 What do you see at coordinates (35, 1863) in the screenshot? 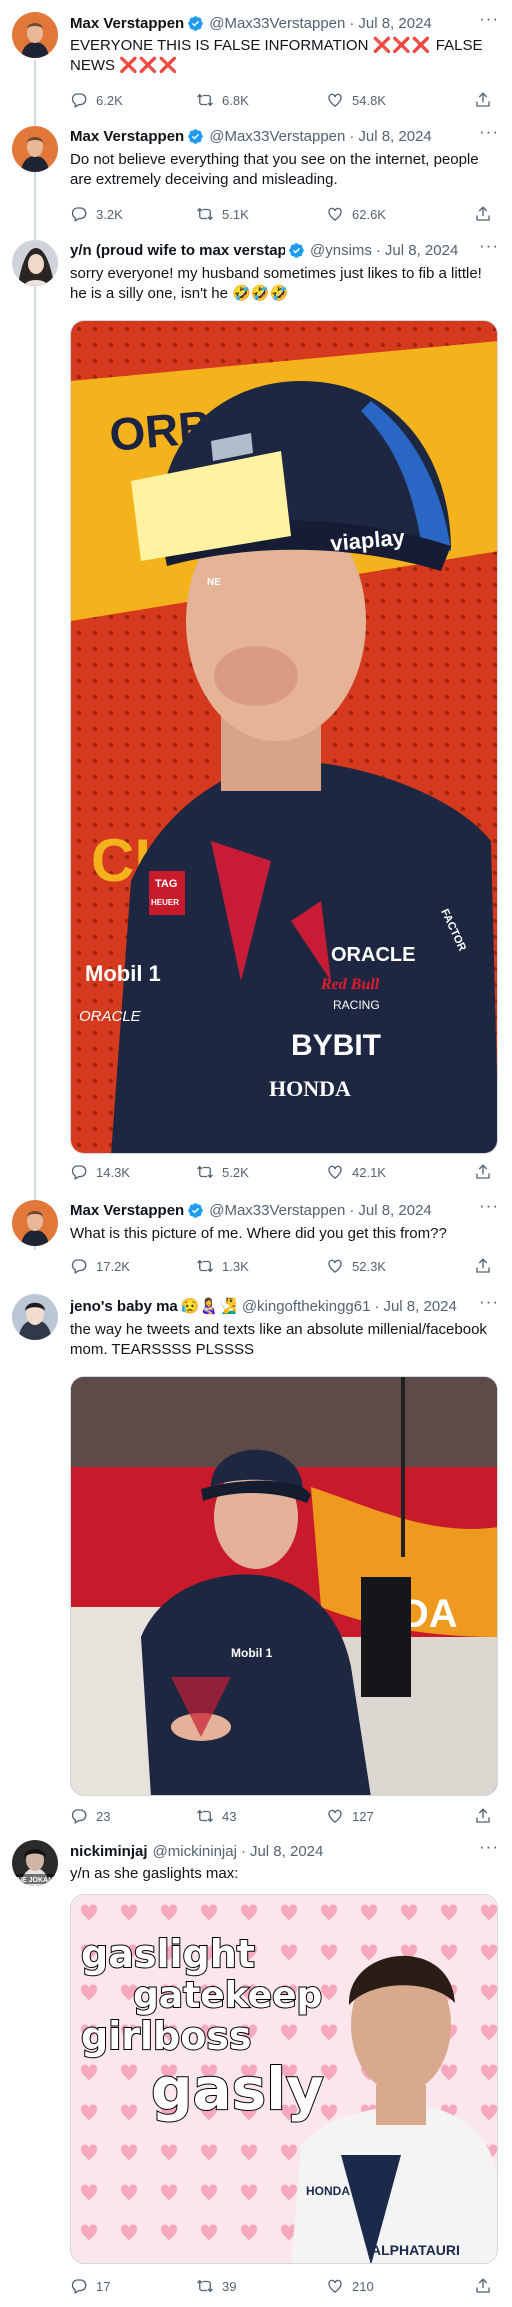
I see `avatar: NE JOKAN` at bounding box center [35, 1863].